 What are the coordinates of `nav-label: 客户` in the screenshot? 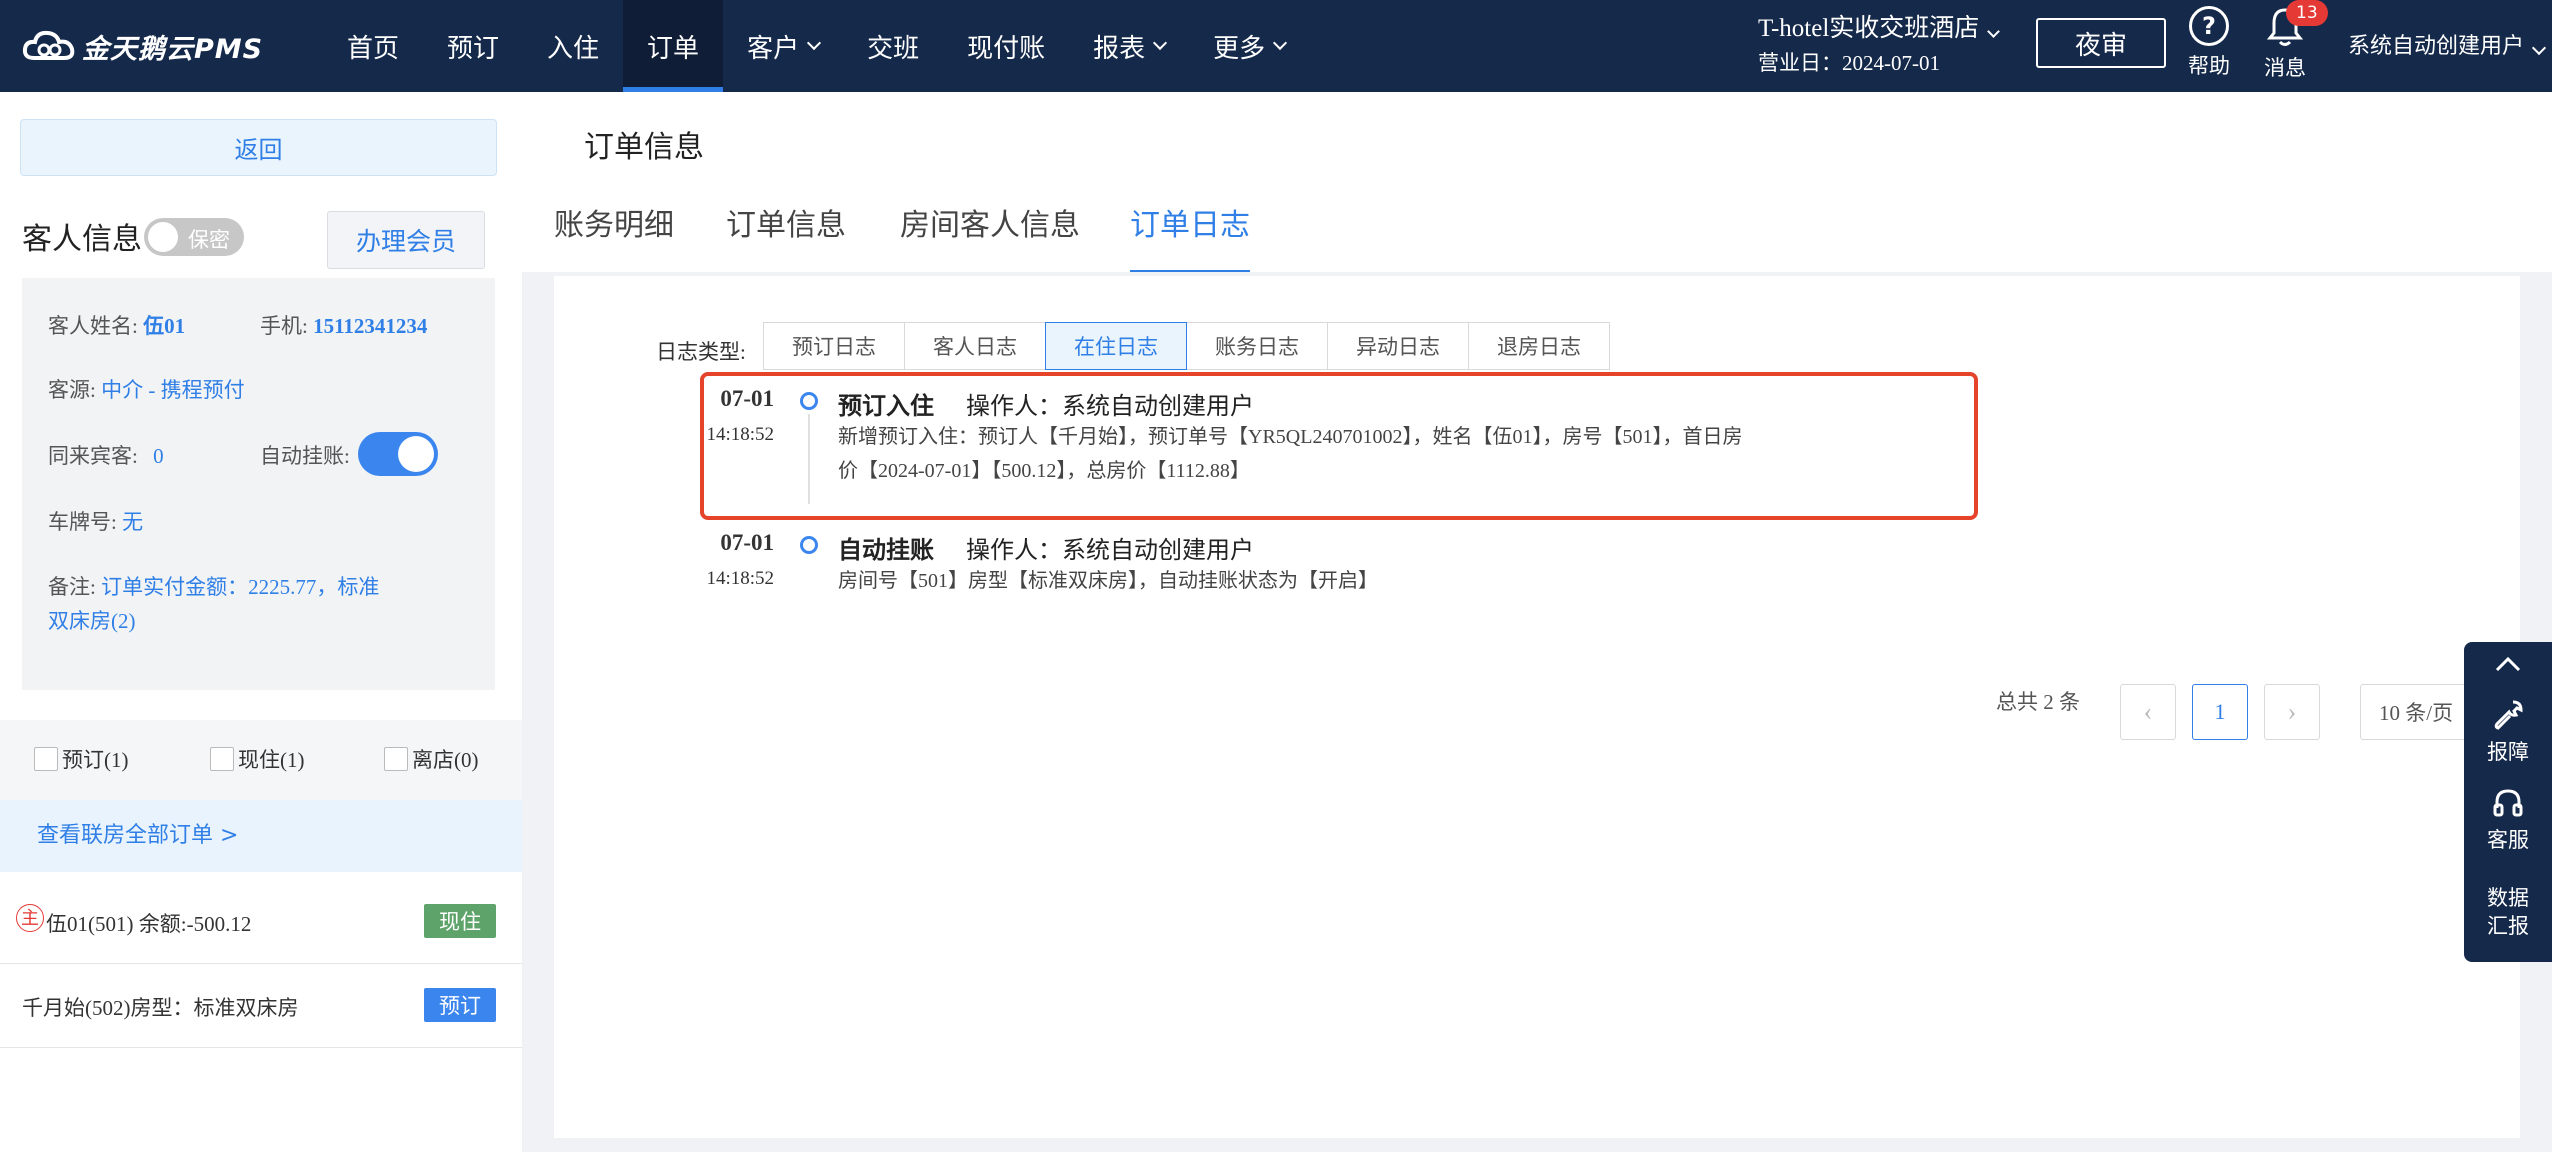 It's located at (773, 48).